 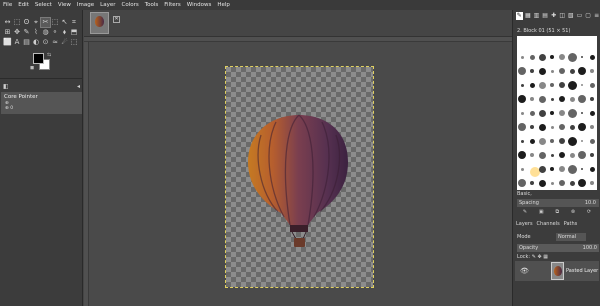 I want to click on menu-edit: Edit, so click(x=23, y=5).